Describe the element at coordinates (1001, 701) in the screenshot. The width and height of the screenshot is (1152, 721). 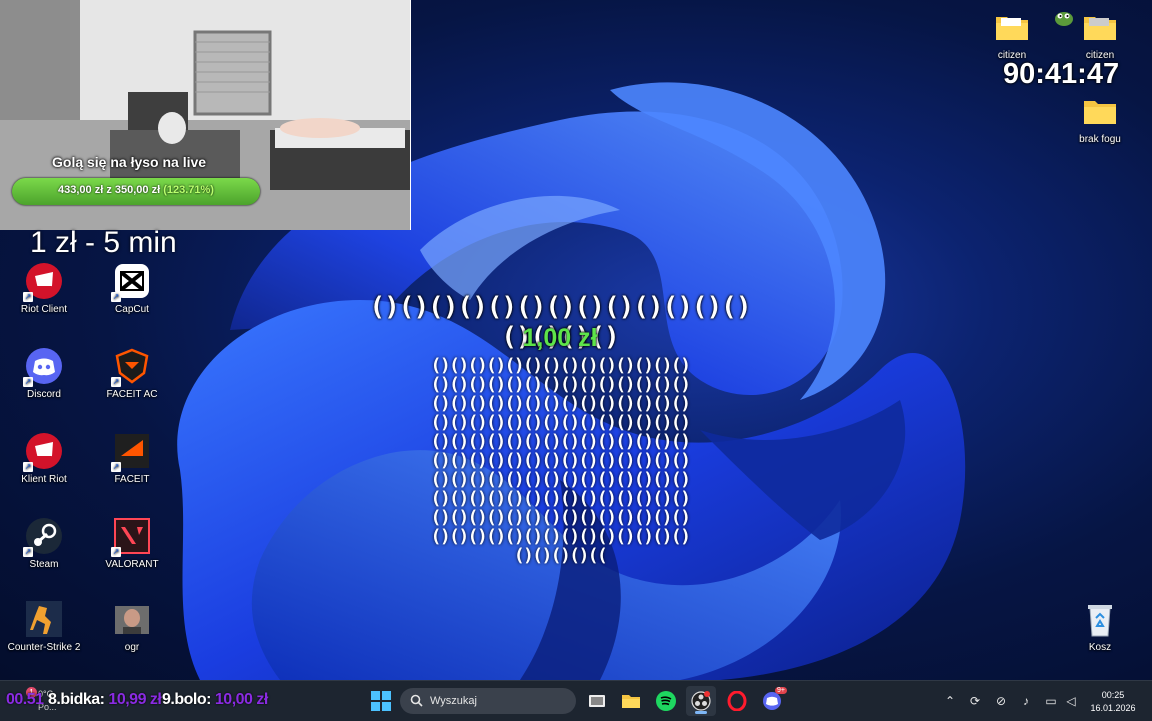
I see `tray-mic-off-icon: ⊘` at that location.